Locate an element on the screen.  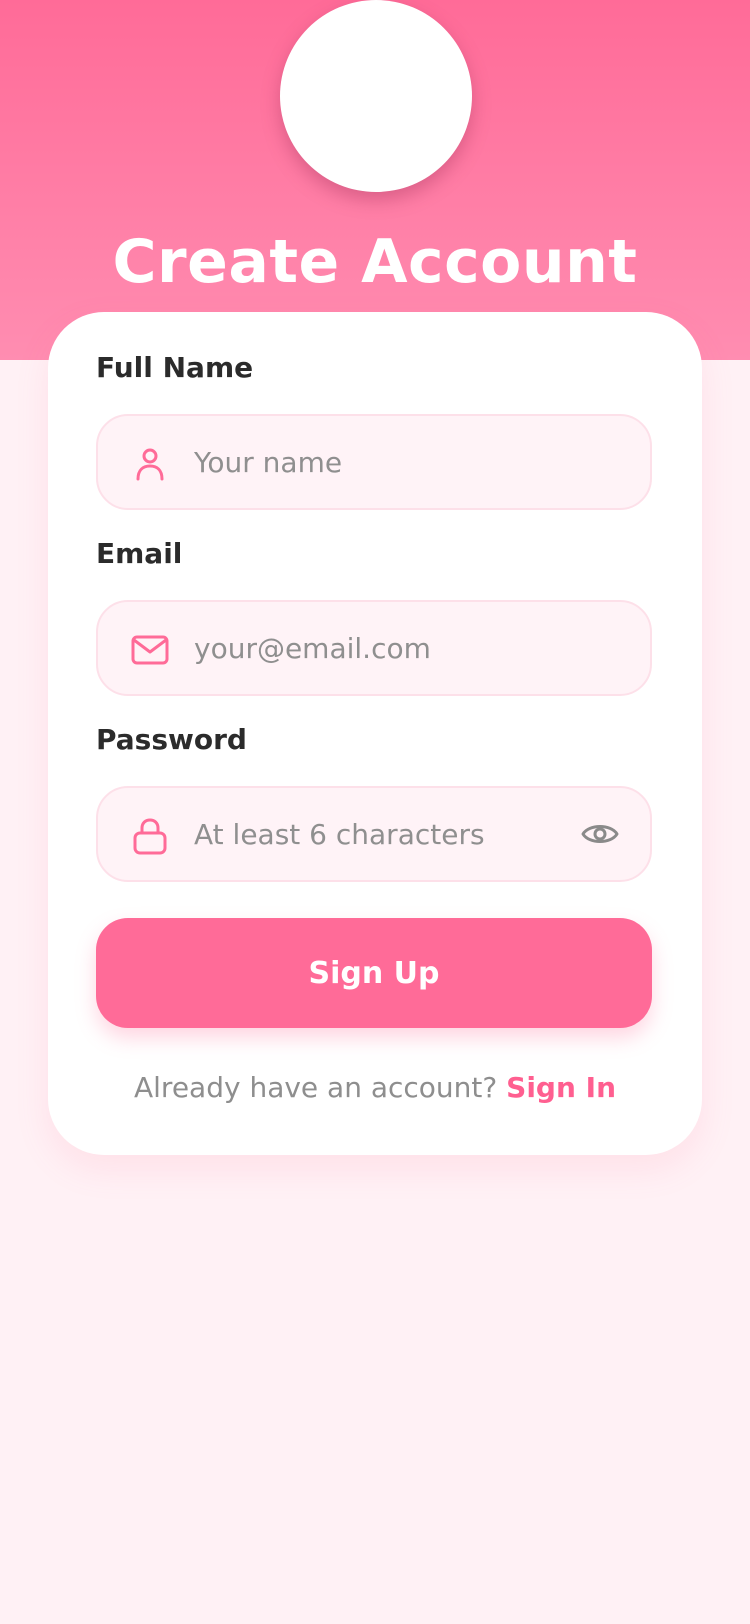
password-label: Password is located at coordinates (171, 739).